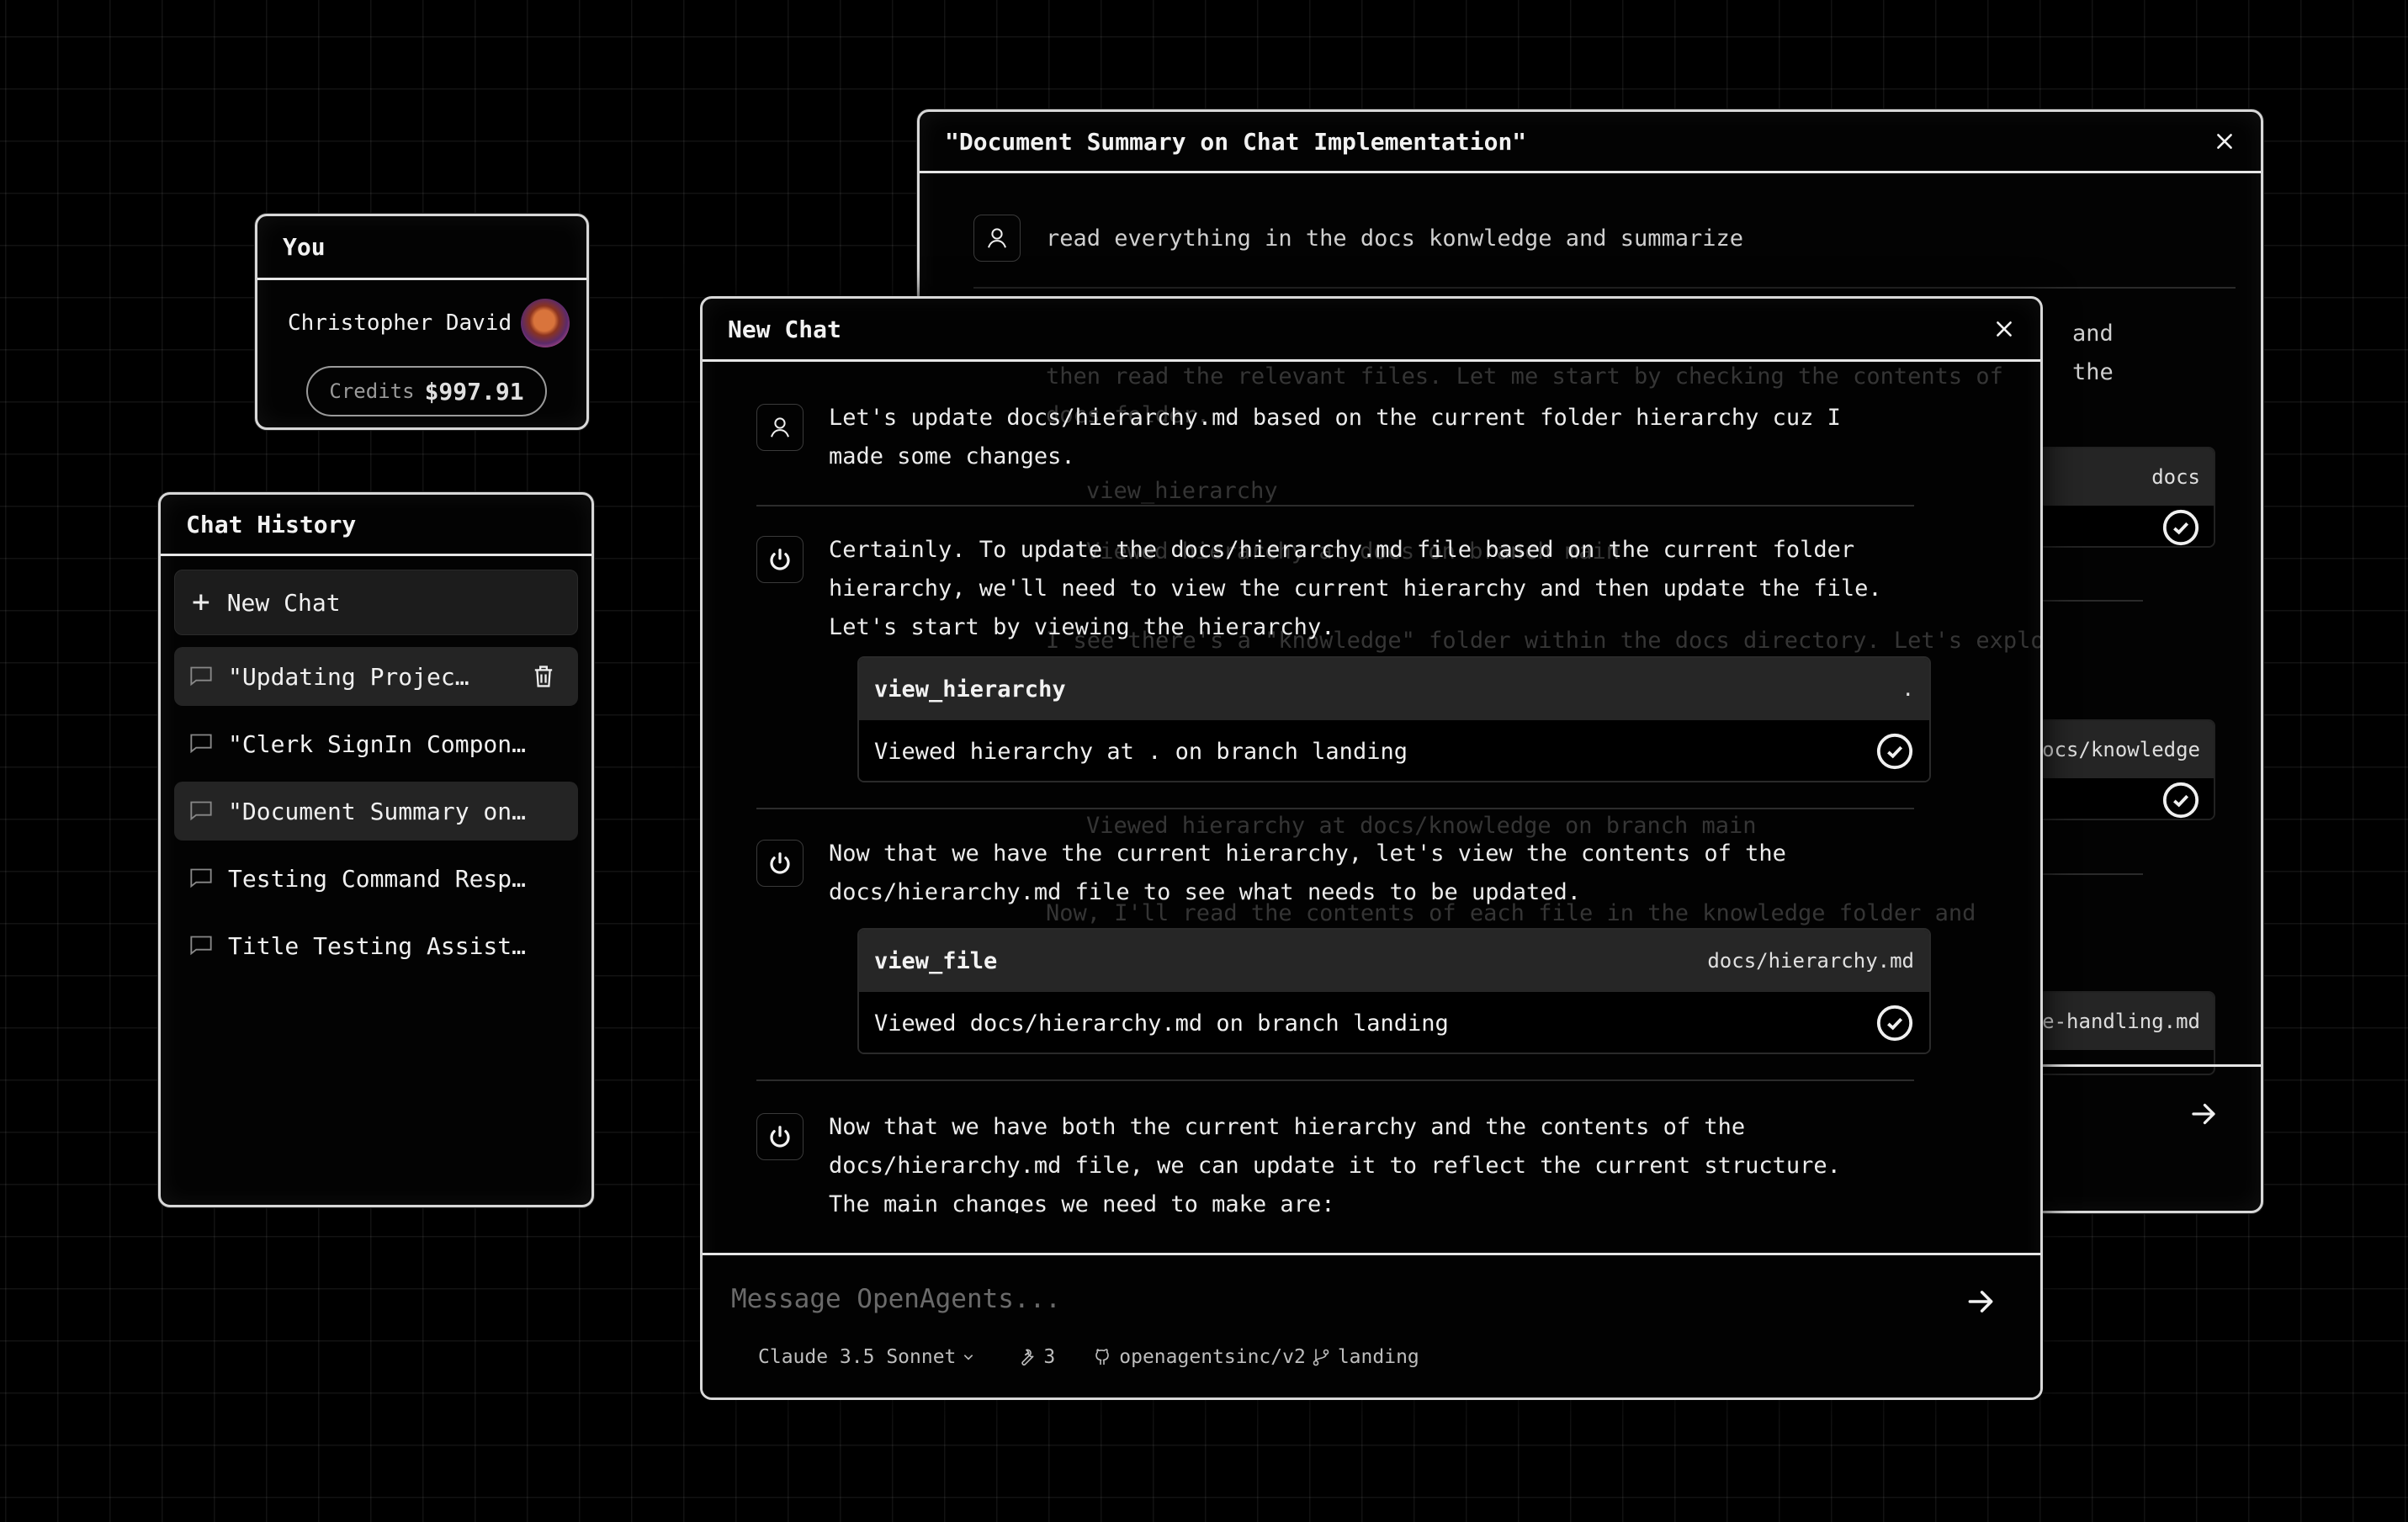 The width and height of the screenshot is (2408, 1522). What do you see at coordinates (784, 329) in the screenshot?
I see `new-chat-title: New Chat` at bounding box center [784, 329].